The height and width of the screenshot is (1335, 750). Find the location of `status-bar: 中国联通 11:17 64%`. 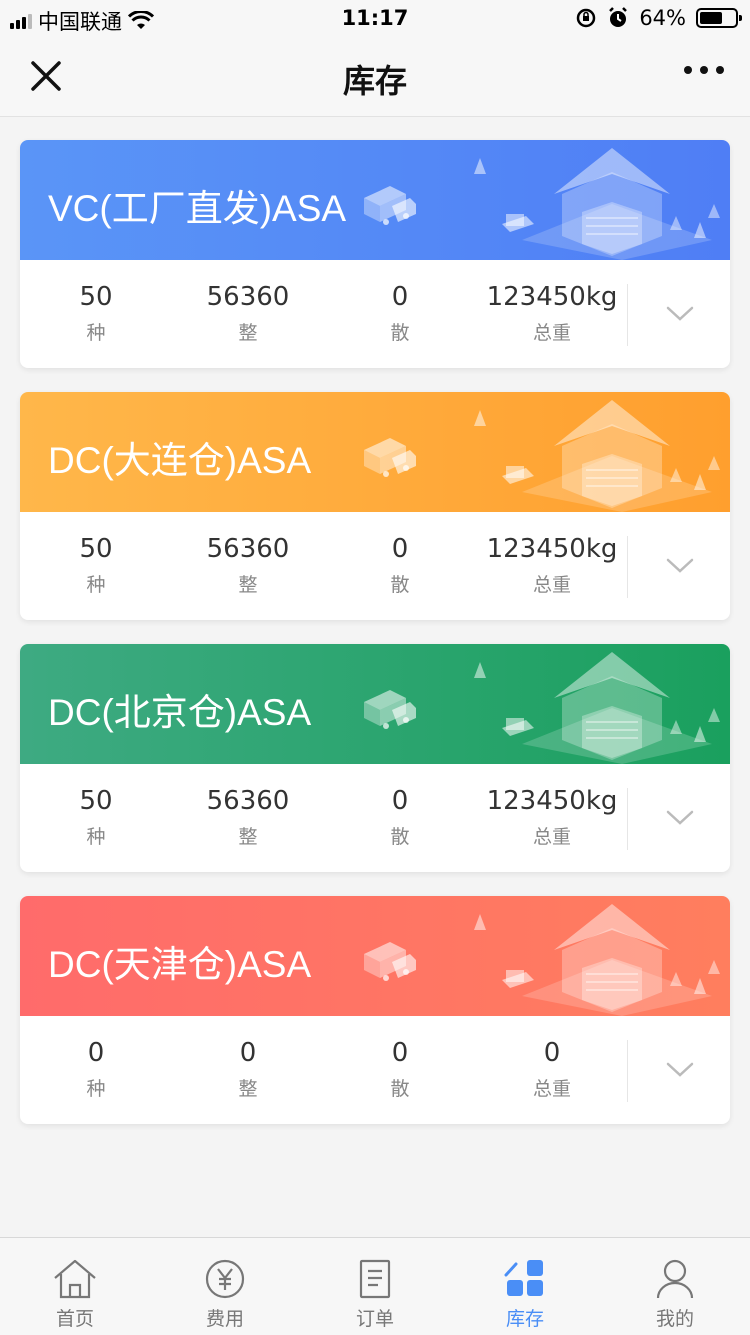

status-bar: 中国联通 11:17 64% is located at coordinates (375, 18).